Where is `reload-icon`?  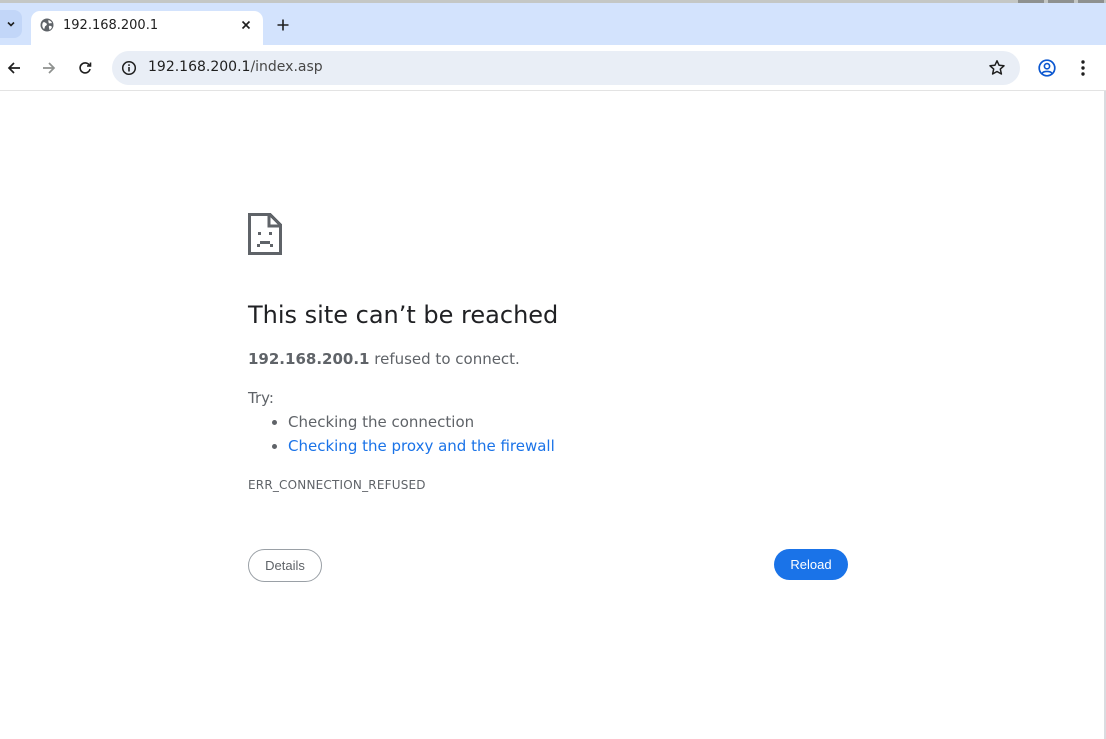
reload-icon is located at coordinates (85, 68).